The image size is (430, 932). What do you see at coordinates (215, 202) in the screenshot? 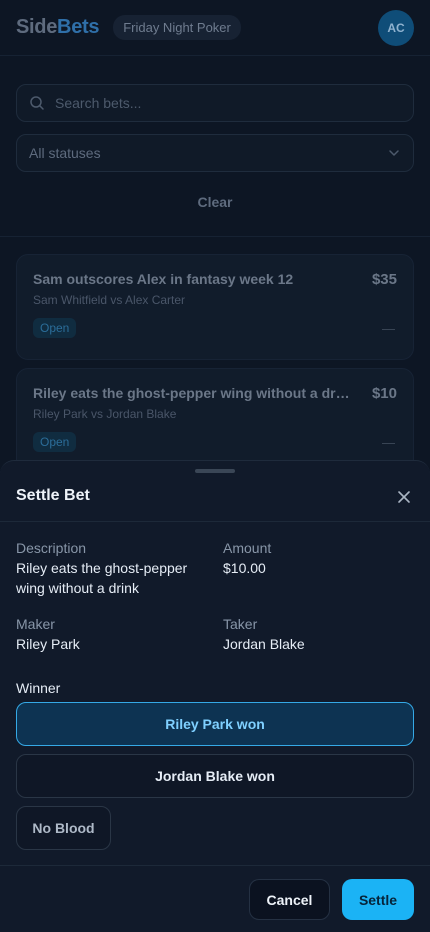
I see `clear-filters-button: Clear` at bounding box center [215, 202].